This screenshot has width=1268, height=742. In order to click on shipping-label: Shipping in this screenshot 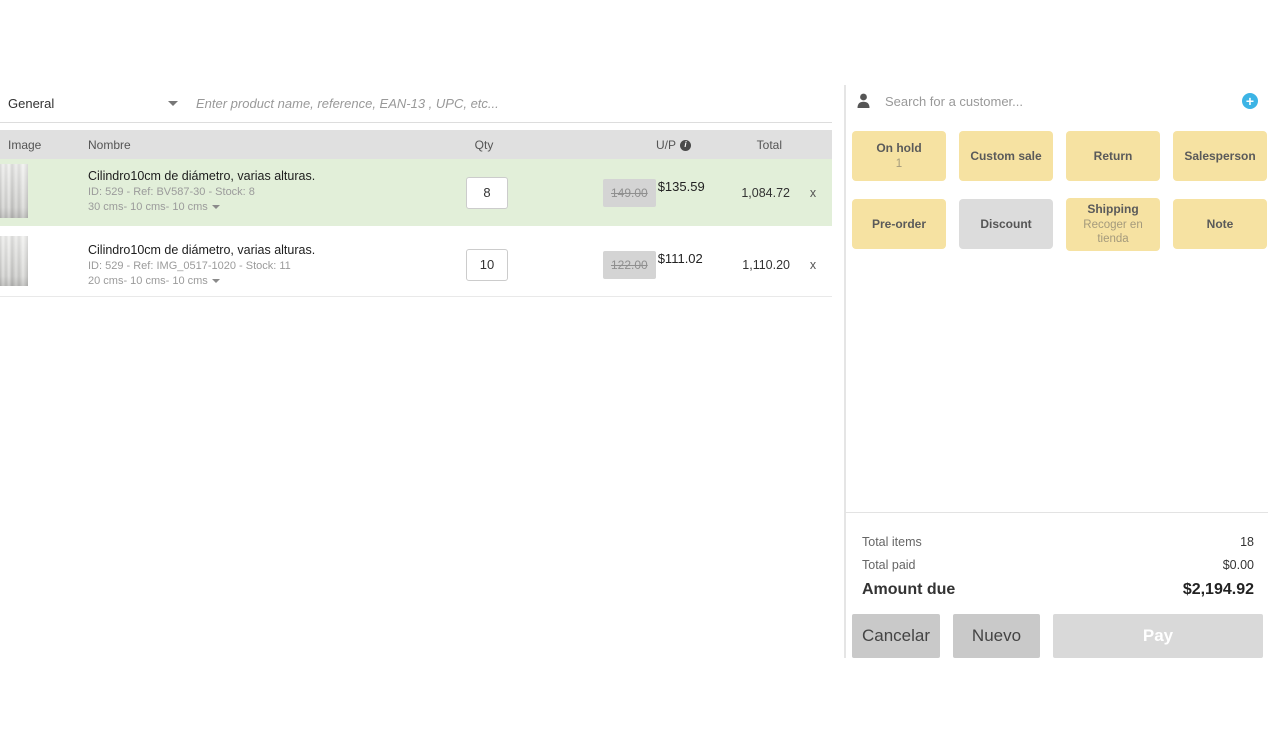, I will do `click(1113, 209)`.